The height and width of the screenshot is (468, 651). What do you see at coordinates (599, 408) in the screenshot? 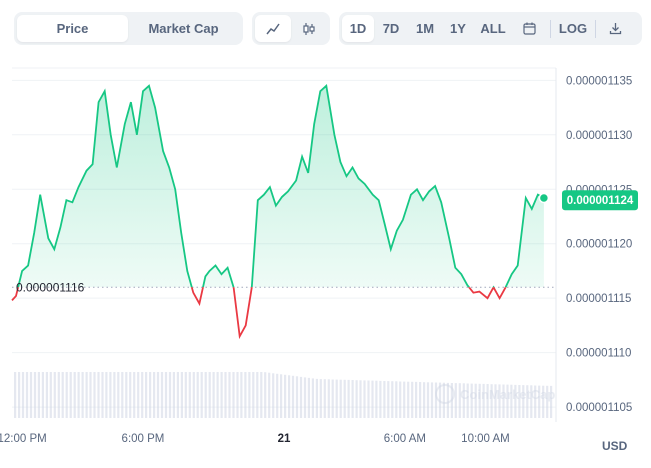
I see `y-tick-label: 0.000001105` at bounding box center [599, 408].